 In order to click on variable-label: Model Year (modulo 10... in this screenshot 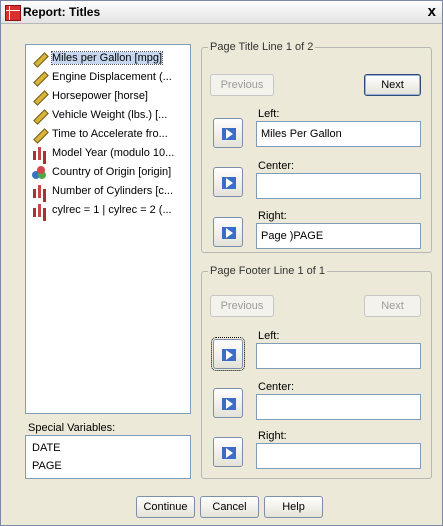, I will do `click(113, 153)`.